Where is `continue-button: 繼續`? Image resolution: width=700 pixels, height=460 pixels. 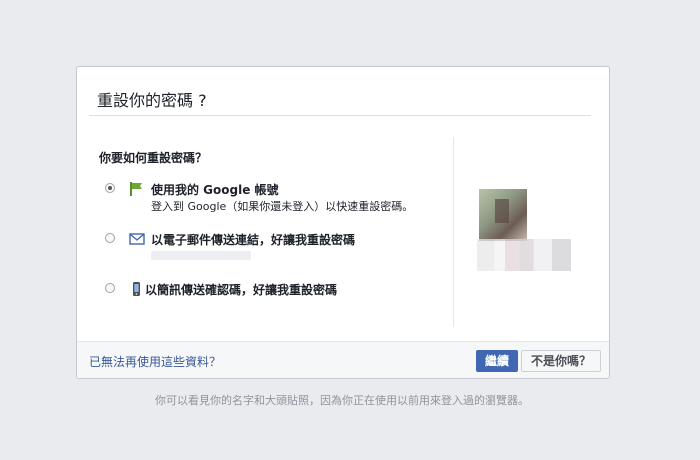 continue-button: 繼續 is located at coordinates (497, 361).